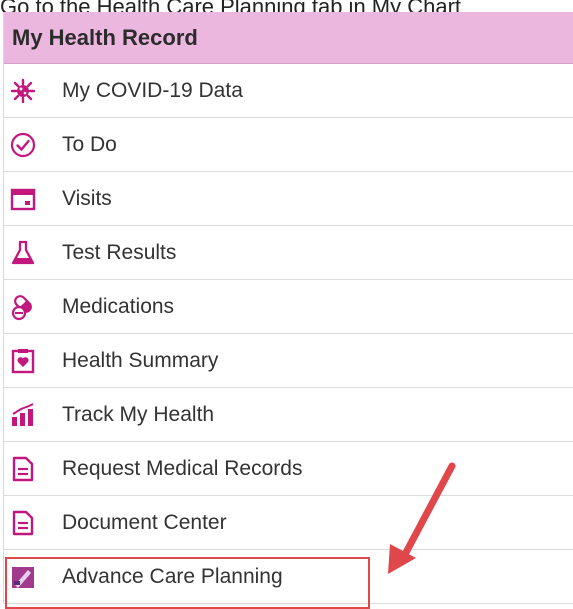  Describe the element at coordinates (288, 415) in the screenshot. I see `menu-item-track-my-health: Track My Health` at that location.